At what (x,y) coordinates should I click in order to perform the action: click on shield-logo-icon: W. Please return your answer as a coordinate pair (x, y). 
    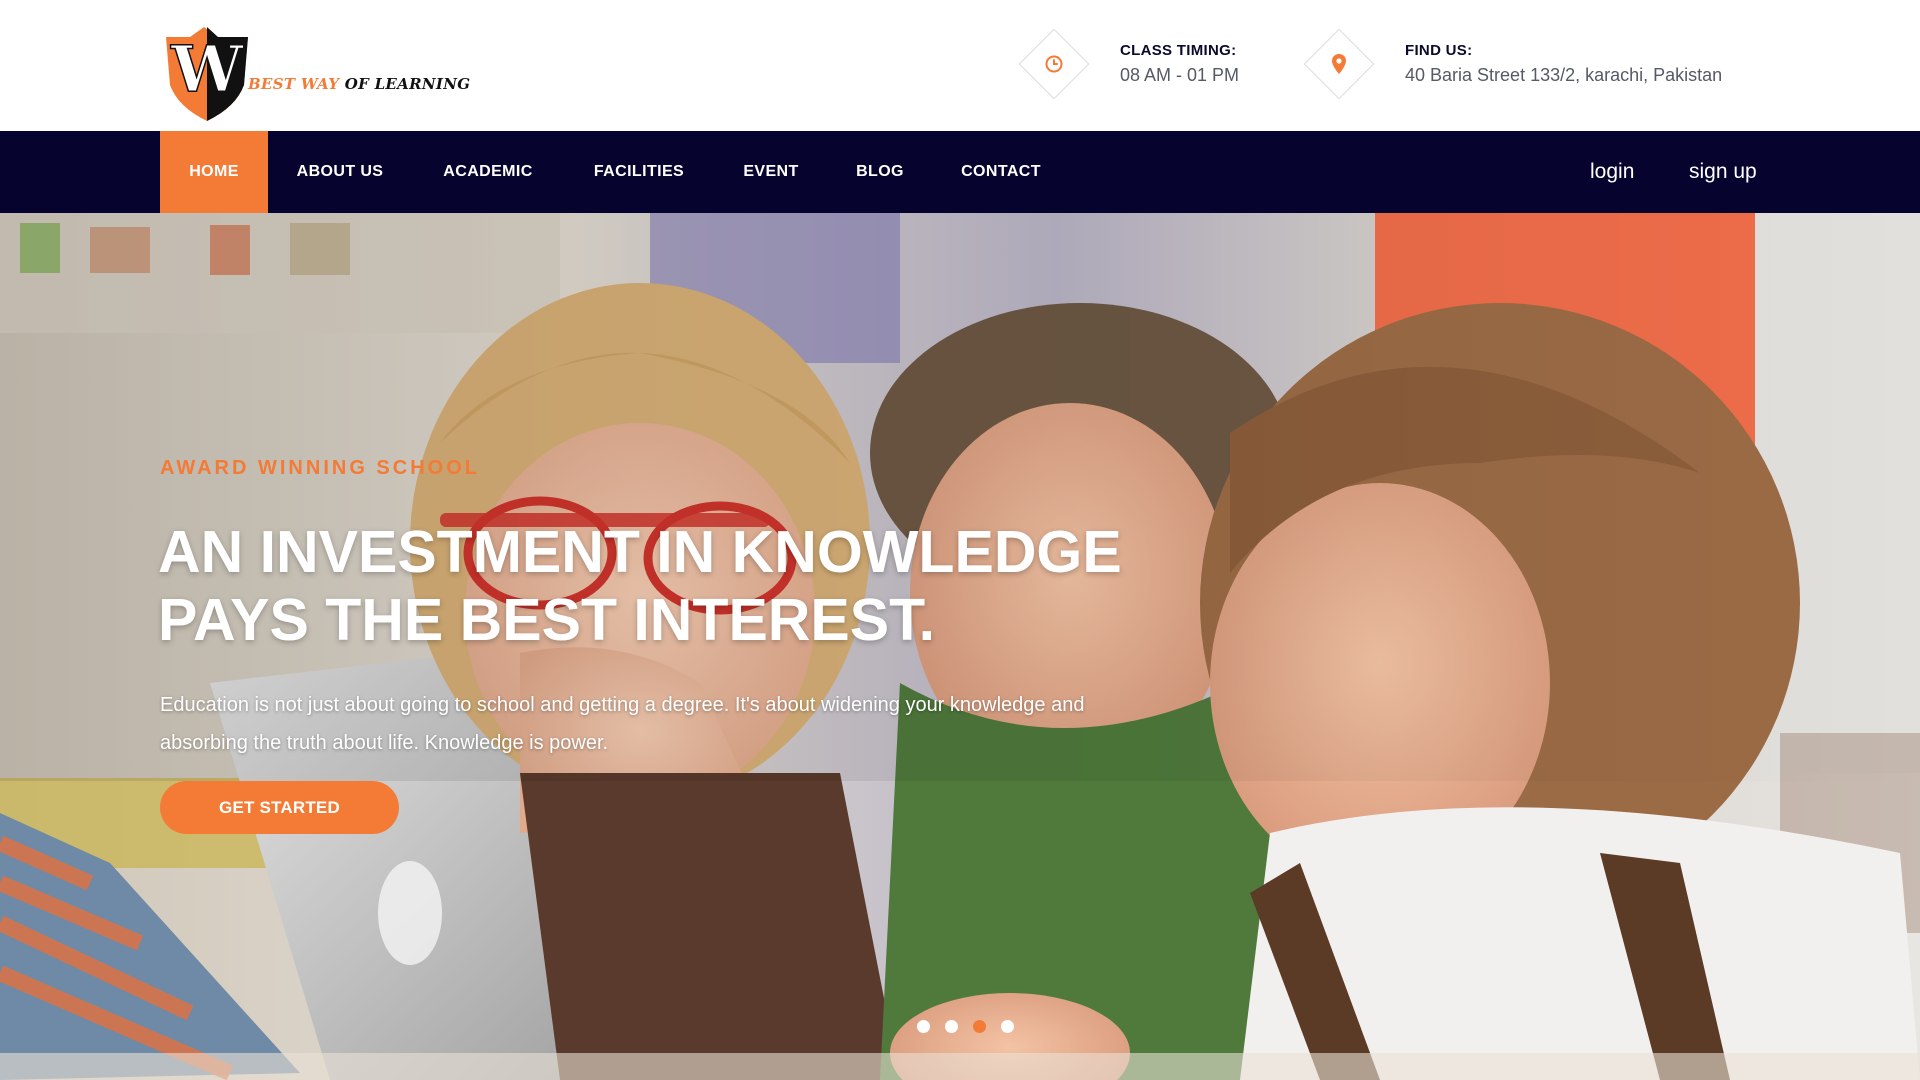
    Looking at the image, I should click on (207, 74).